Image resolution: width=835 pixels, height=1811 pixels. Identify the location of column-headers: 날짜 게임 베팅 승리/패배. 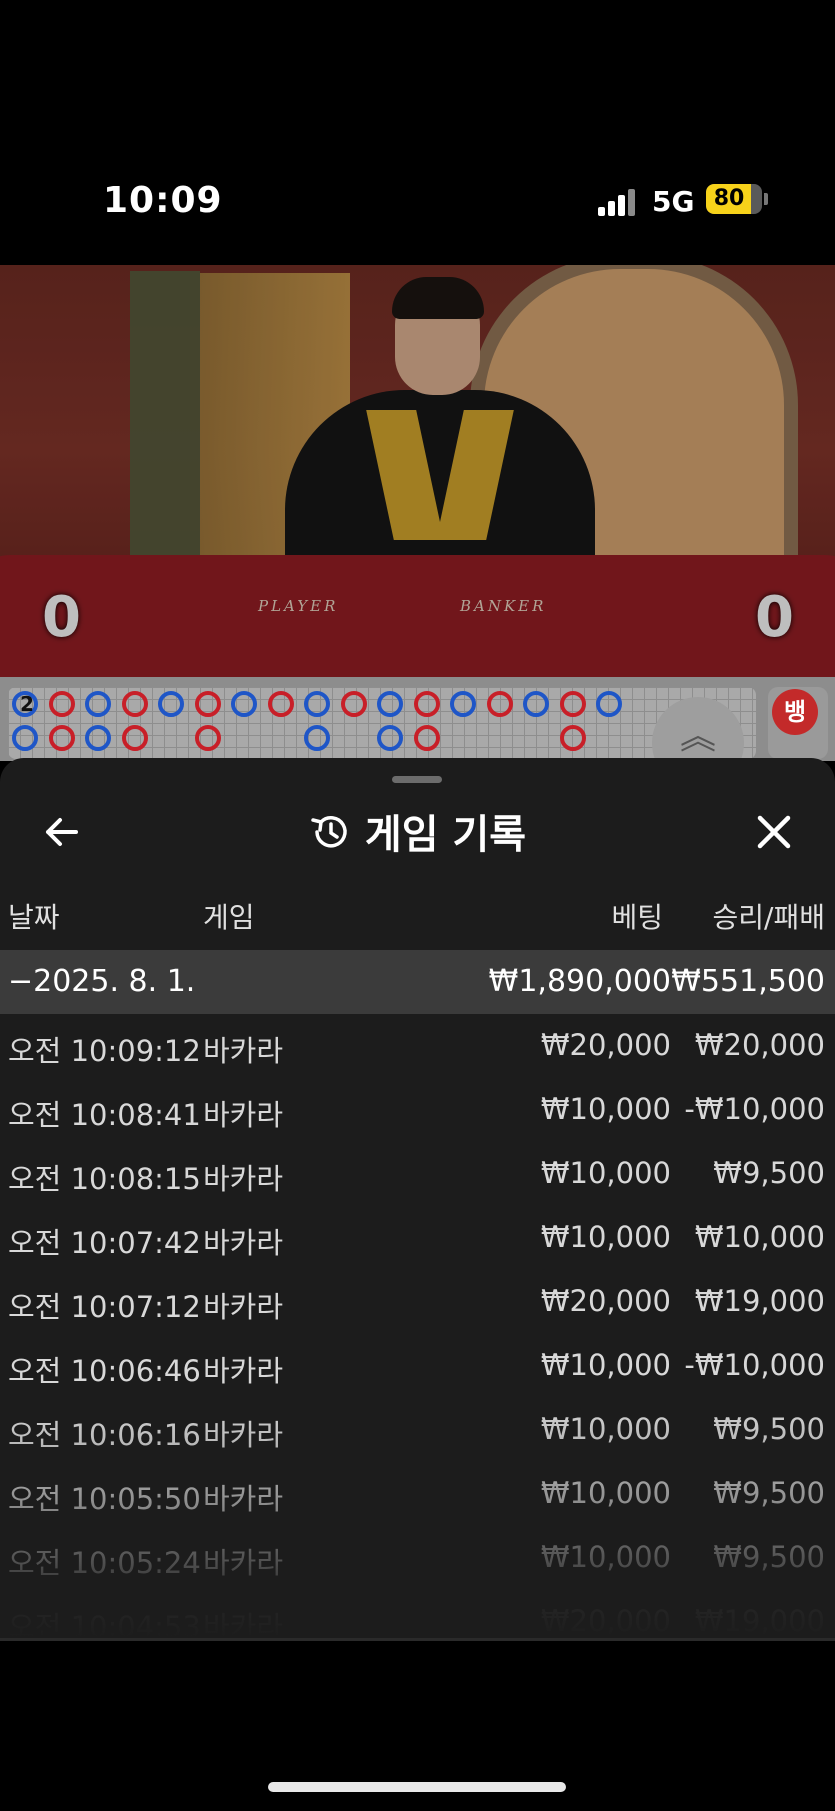
(417, 916).